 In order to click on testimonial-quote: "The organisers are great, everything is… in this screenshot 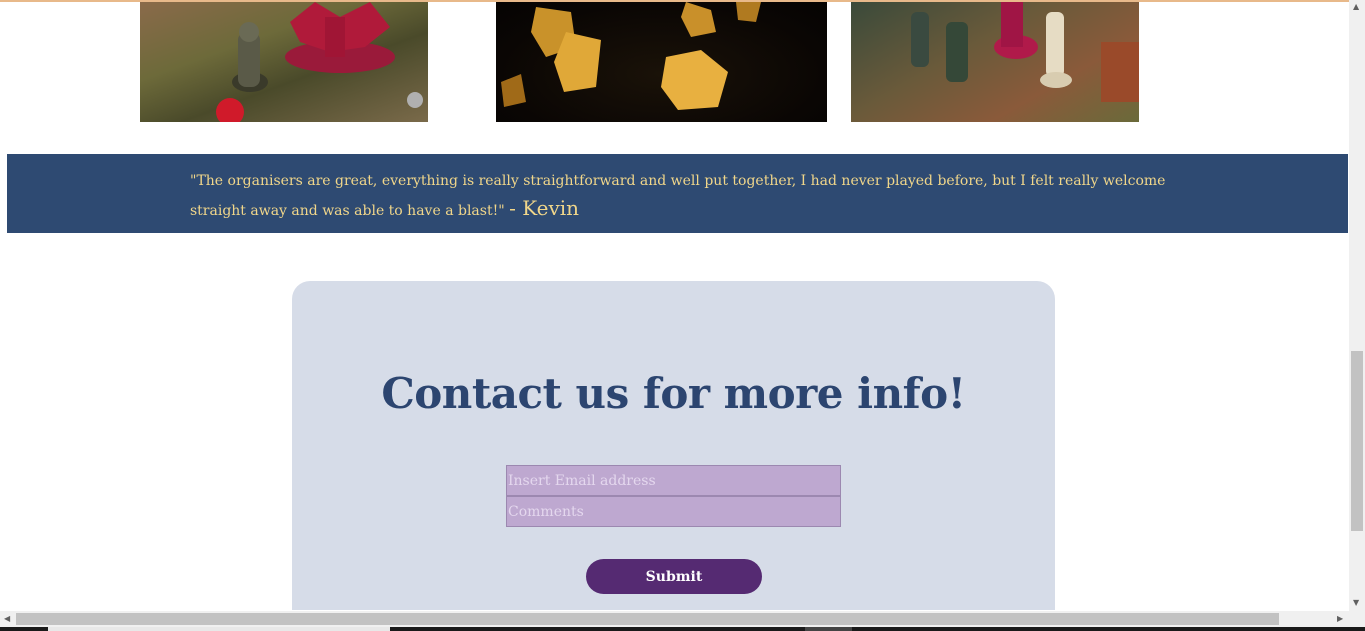, I will do `click(690, 196)`.